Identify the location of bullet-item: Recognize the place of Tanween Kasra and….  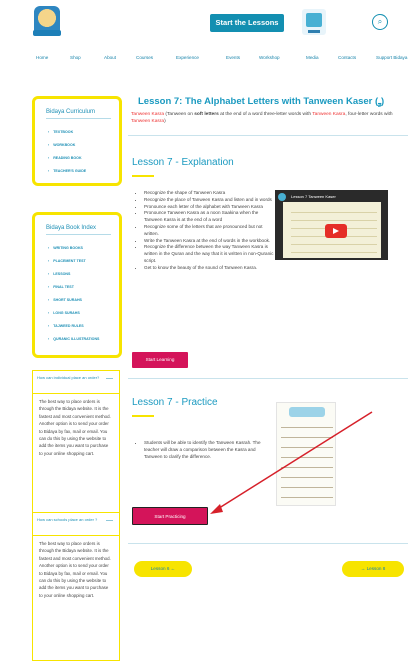
(209, 200).